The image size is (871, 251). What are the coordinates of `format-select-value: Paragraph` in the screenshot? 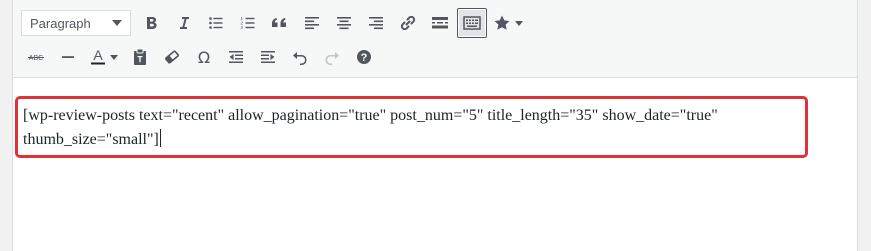 It's located at (60, 23).